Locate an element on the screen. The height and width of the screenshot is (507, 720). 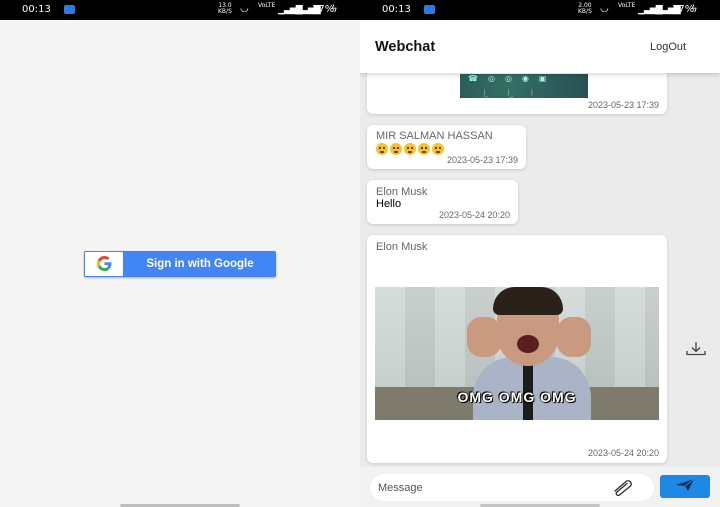
gif-person-hand-right is located at coordinates (574, 337).